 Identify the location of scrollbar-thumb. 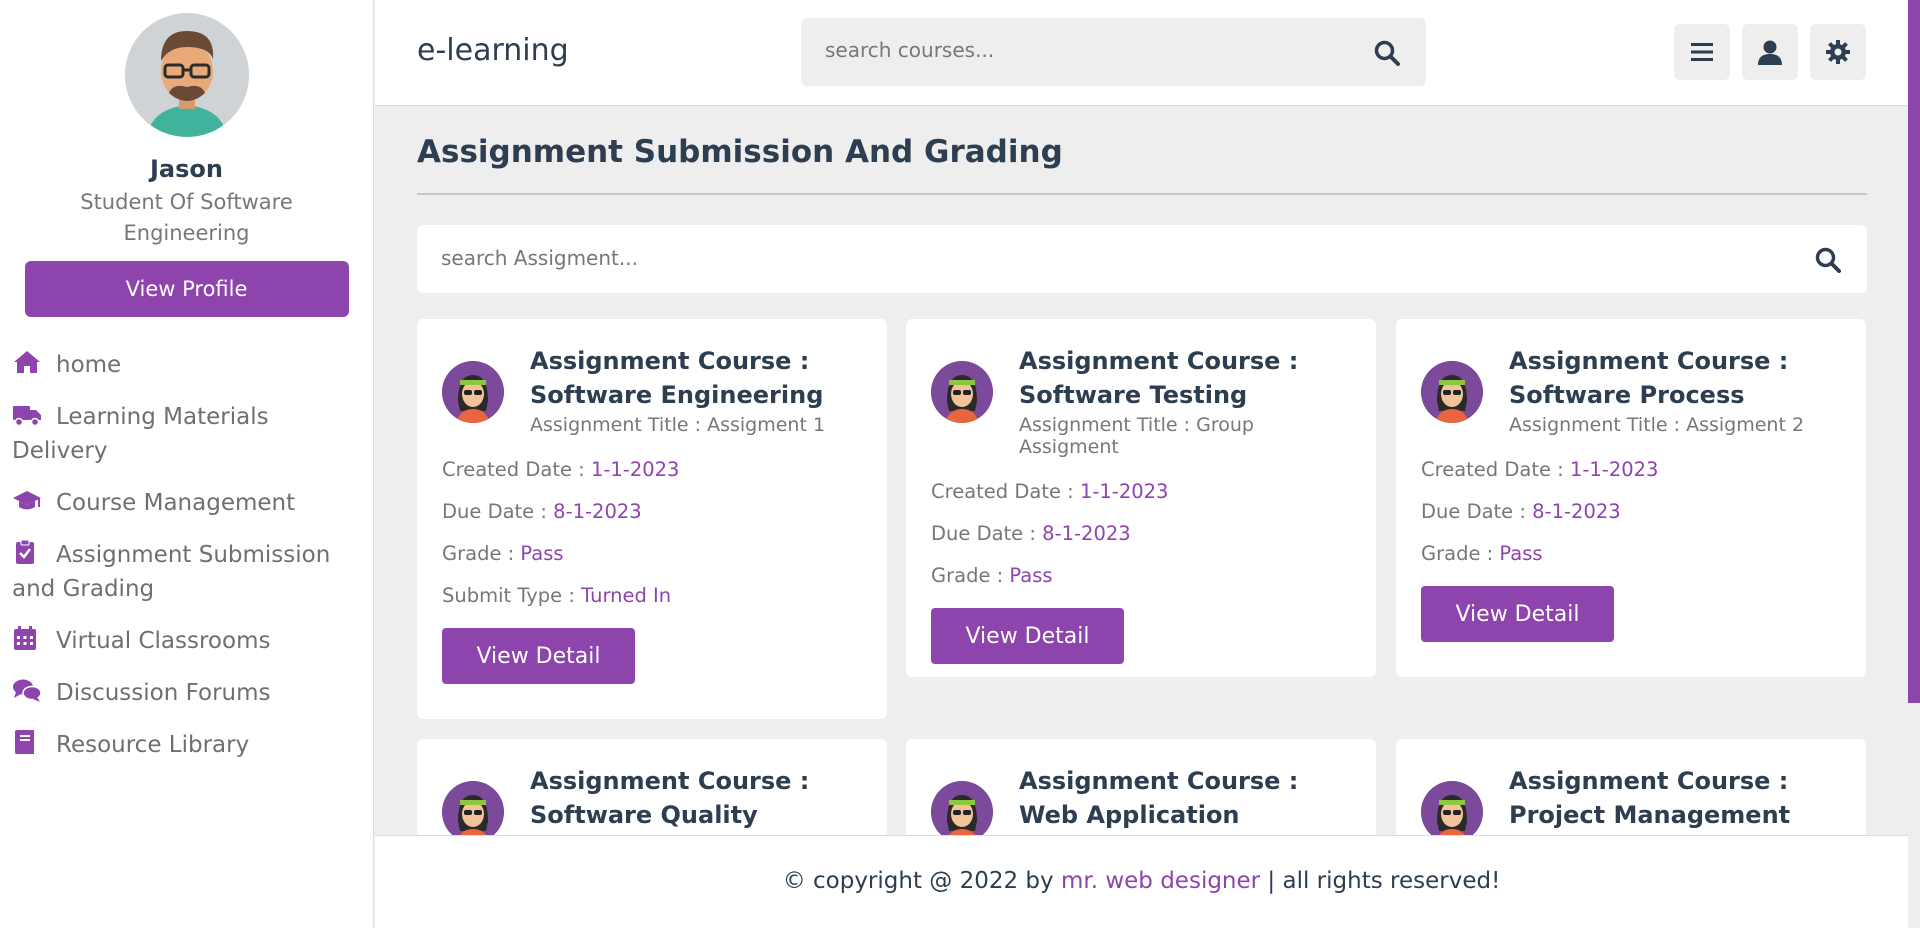
(1914, 351).